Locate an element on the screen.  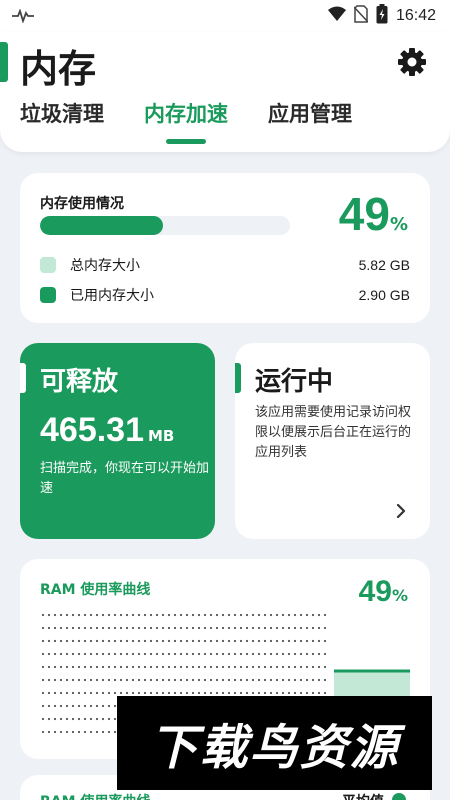
running-apps-card: 运行中 该应用需要使用记录访问权限以便展示后台正在运行的应用列表 is located at coordinates (332, 441).